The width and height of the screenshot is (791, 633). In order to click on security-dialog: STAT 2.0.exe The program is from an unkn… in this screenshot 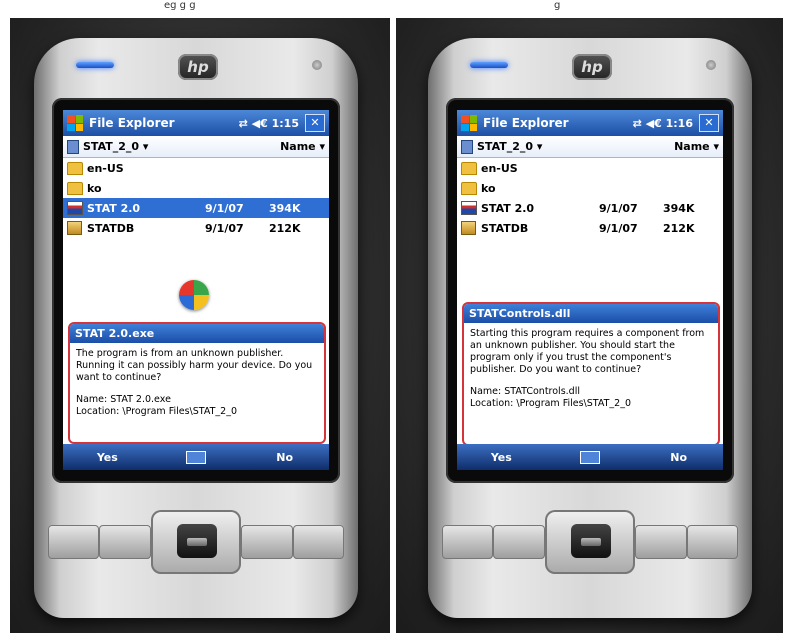, I will do `click(197, 383)`.